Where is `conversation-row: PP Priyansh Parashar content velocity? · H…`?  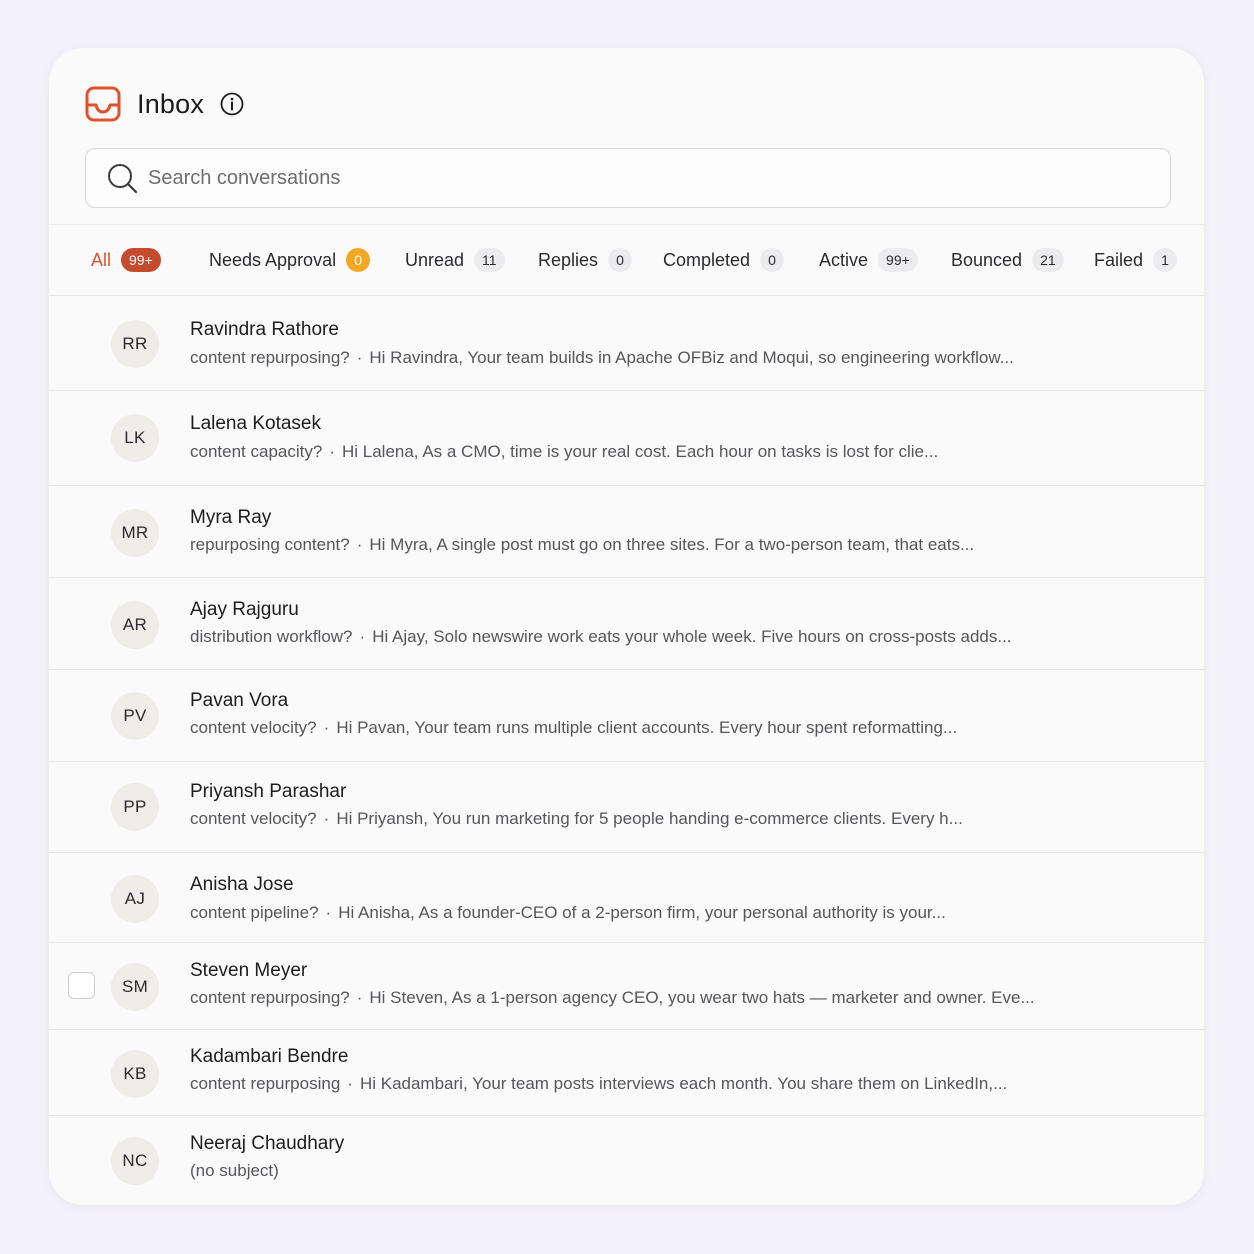
conversation-row: PP Priyansh Parashar content velocity? · H… is located at coordinates (626, 807).